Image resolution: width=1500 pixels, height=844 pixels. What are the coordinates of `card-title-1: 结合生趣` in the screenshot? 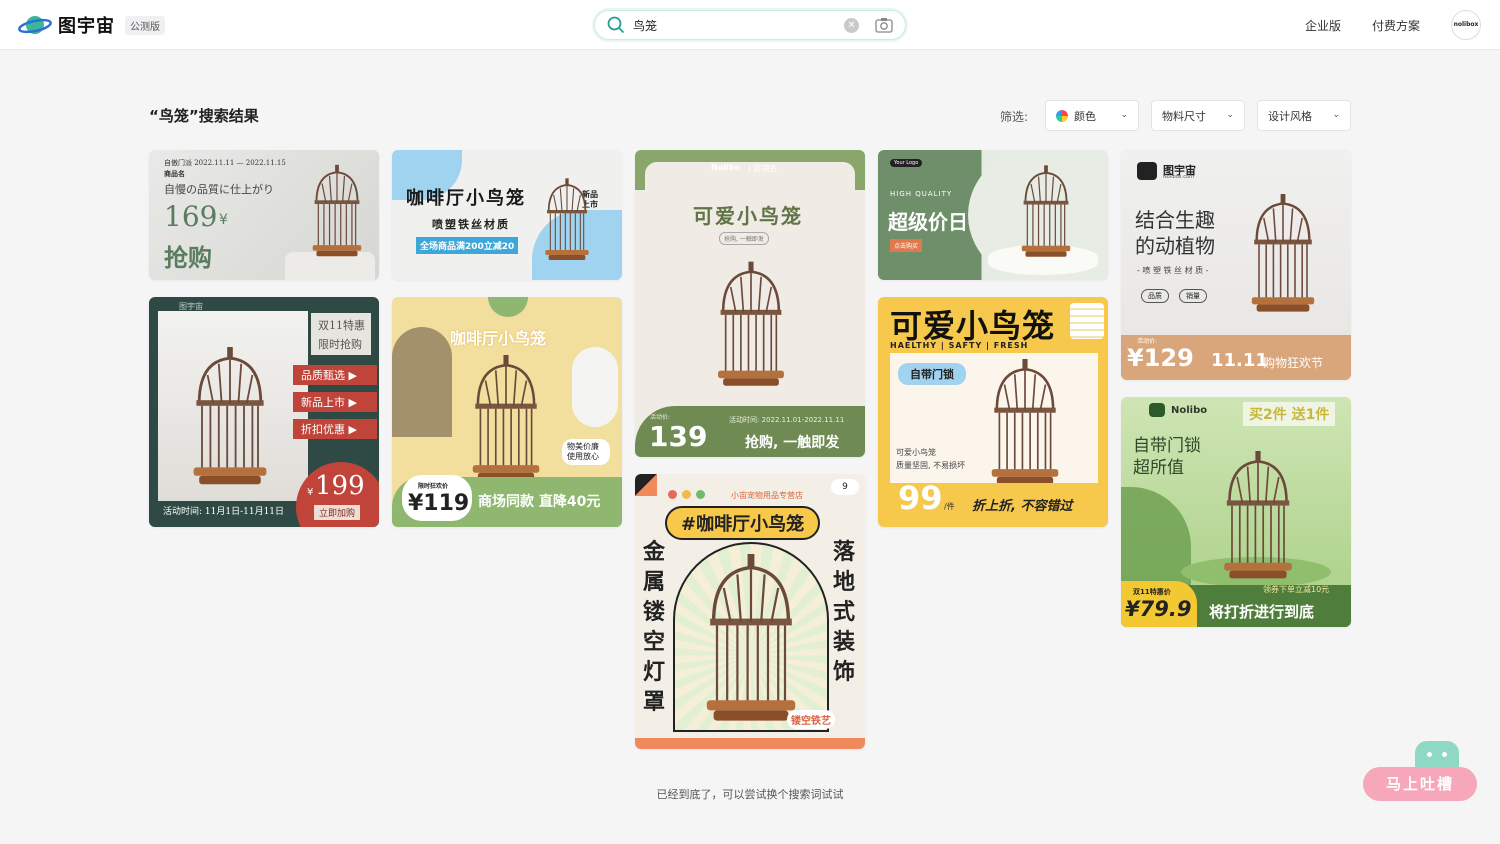 It's located at (1175, 220).